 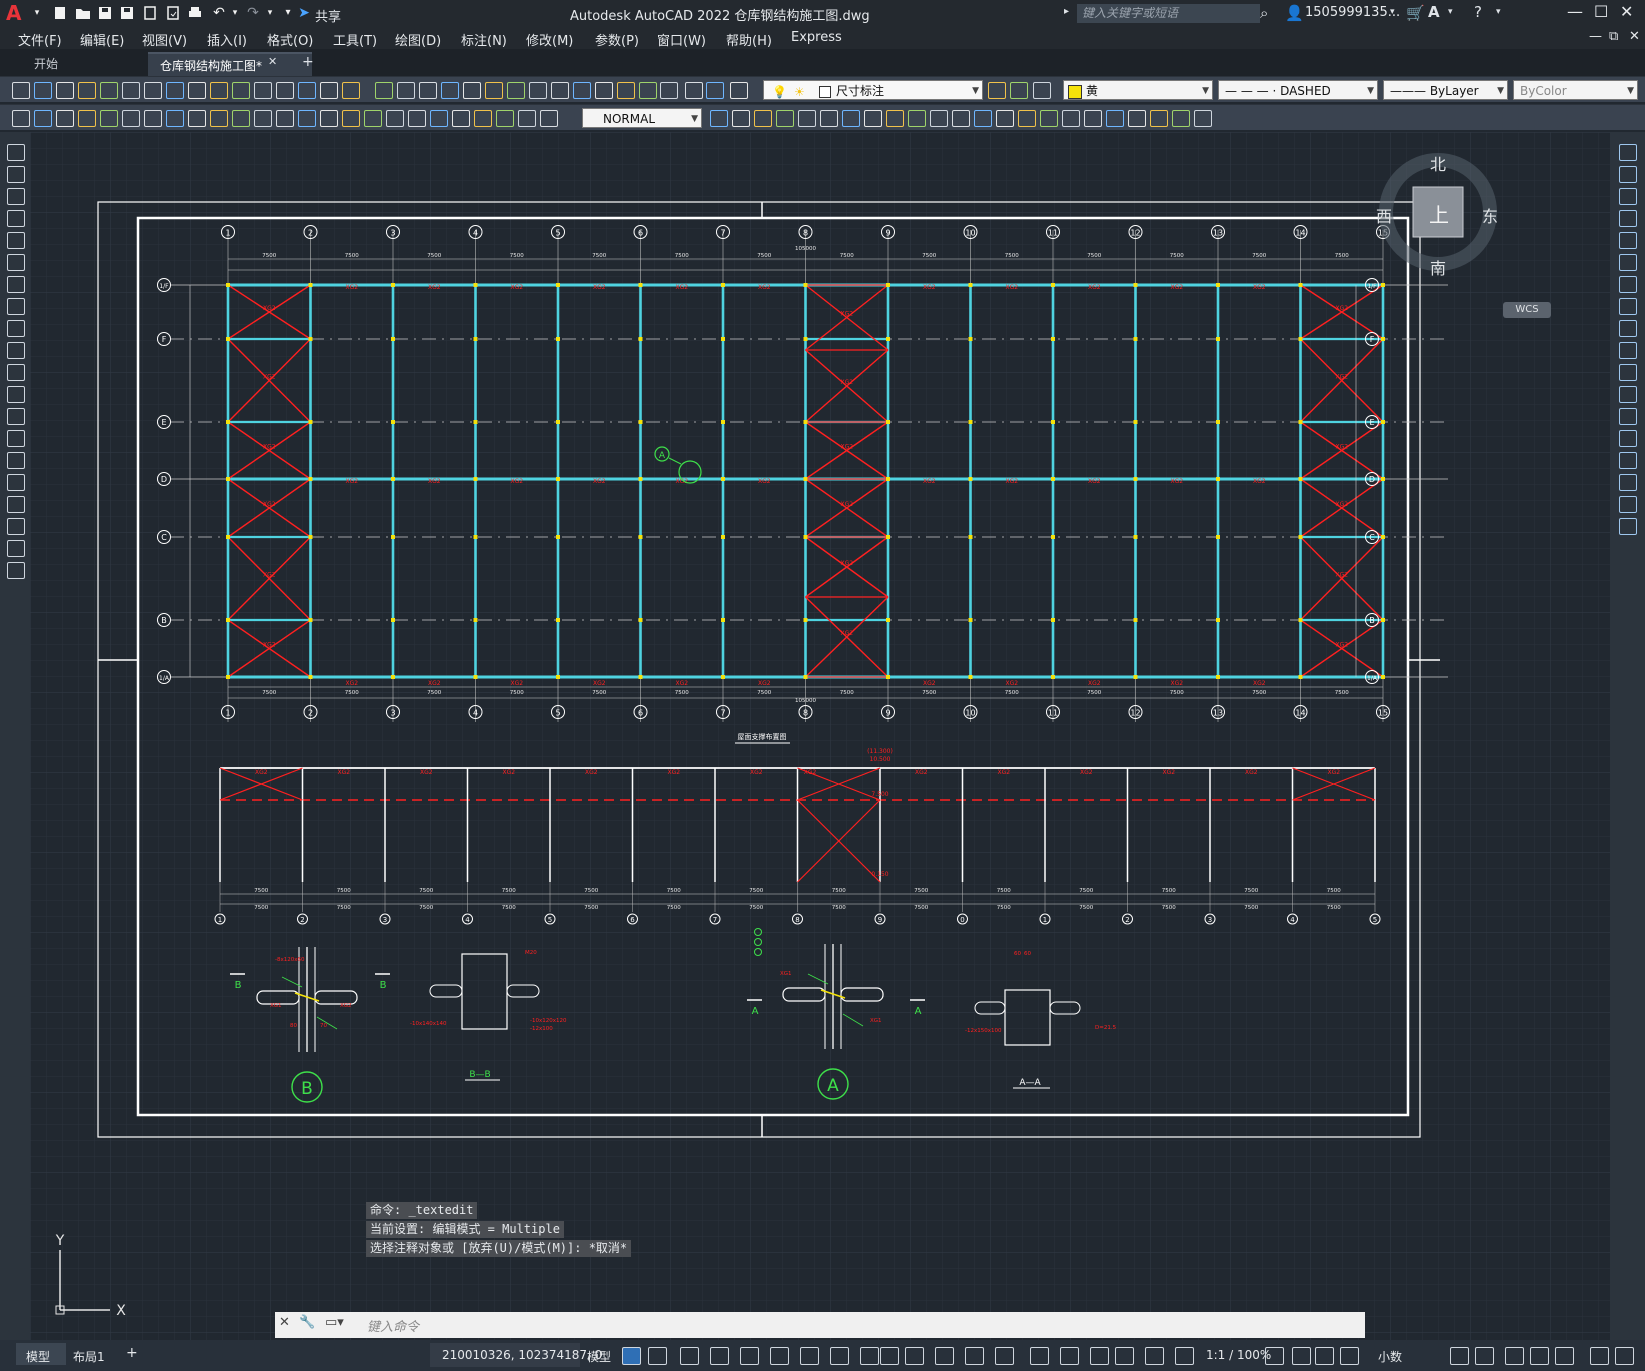 What do you see at coordinates (1613, 36) in the screenshot?
I see `doc-restore-icon: ⧉` at bounding box center [1613, 36].